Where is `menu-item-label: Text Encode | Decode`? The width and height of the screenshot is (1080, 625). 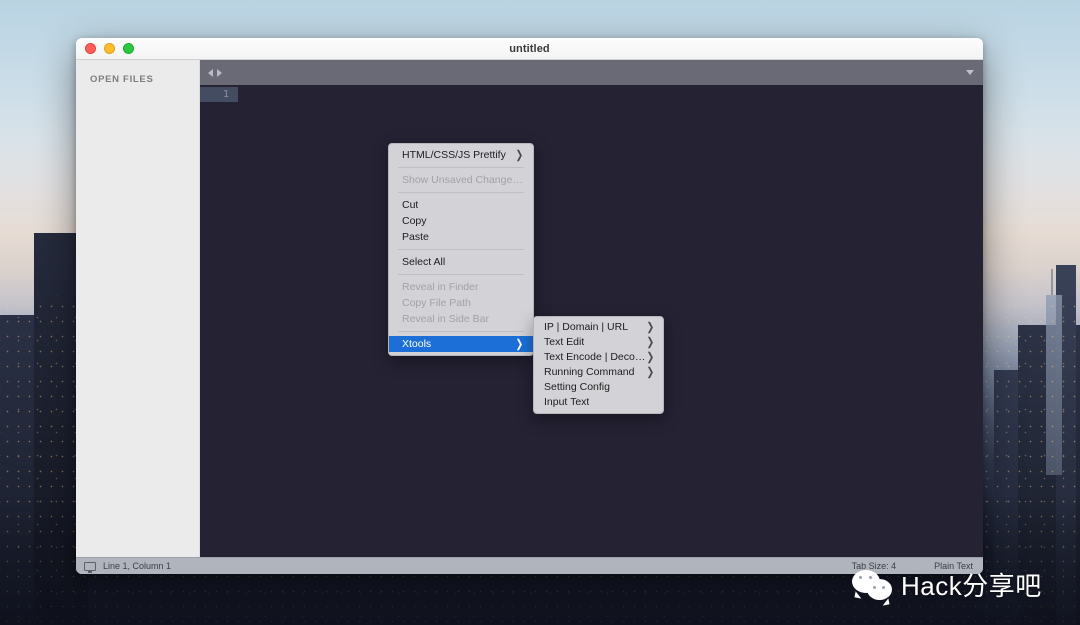 menu-item-label: Text Encode | Decode is located at coordinates (595, 357).